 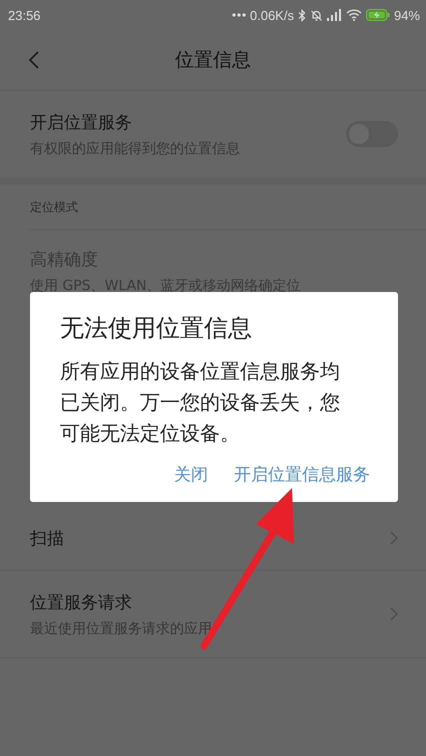 I want to click on dialog-title: 无法使用位置信息, so click(x=156, y=328).